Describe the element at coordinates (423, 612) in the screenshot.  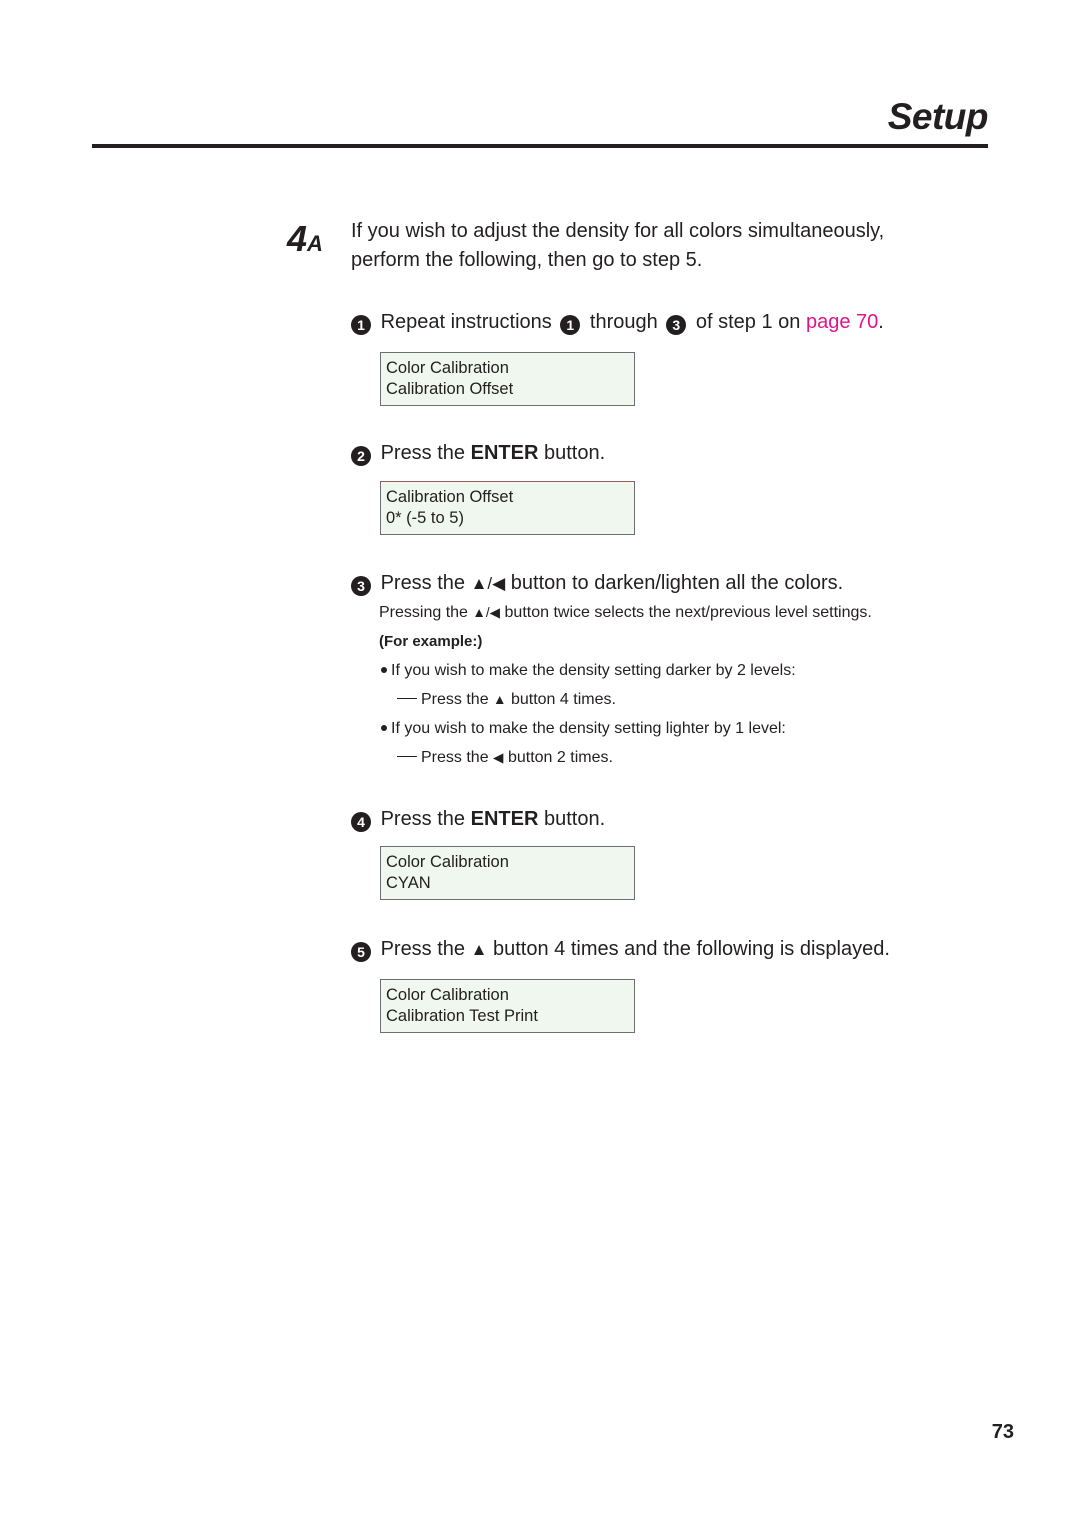
I see `note-text: Pressing the` at that location.